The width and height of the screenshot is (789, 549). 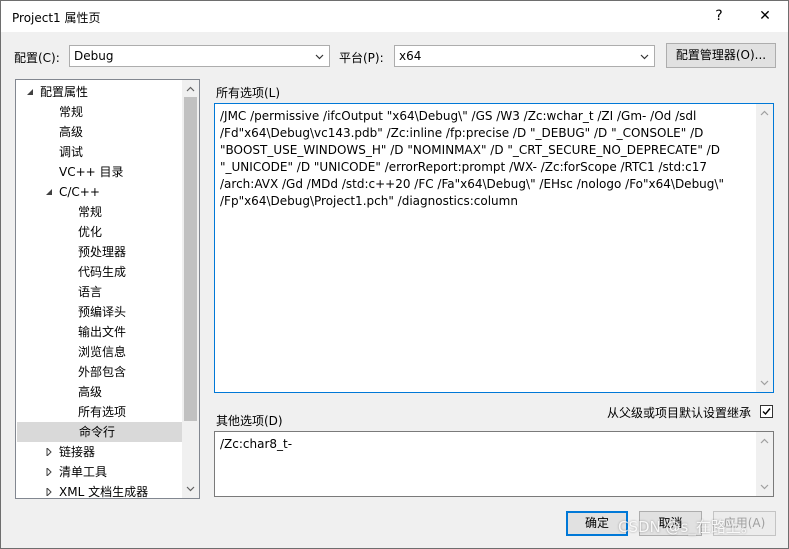 I want to click on tree-item: 语言, so click(x=99, y=292).